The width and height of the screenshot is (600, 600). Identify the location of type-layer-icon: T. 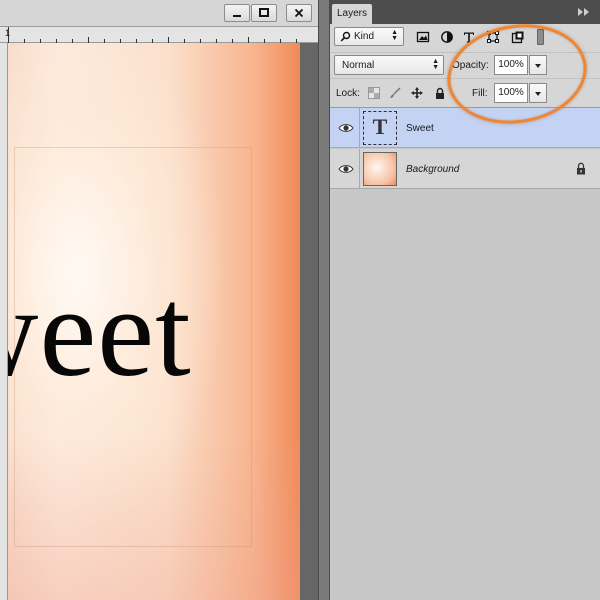
(380, 126).